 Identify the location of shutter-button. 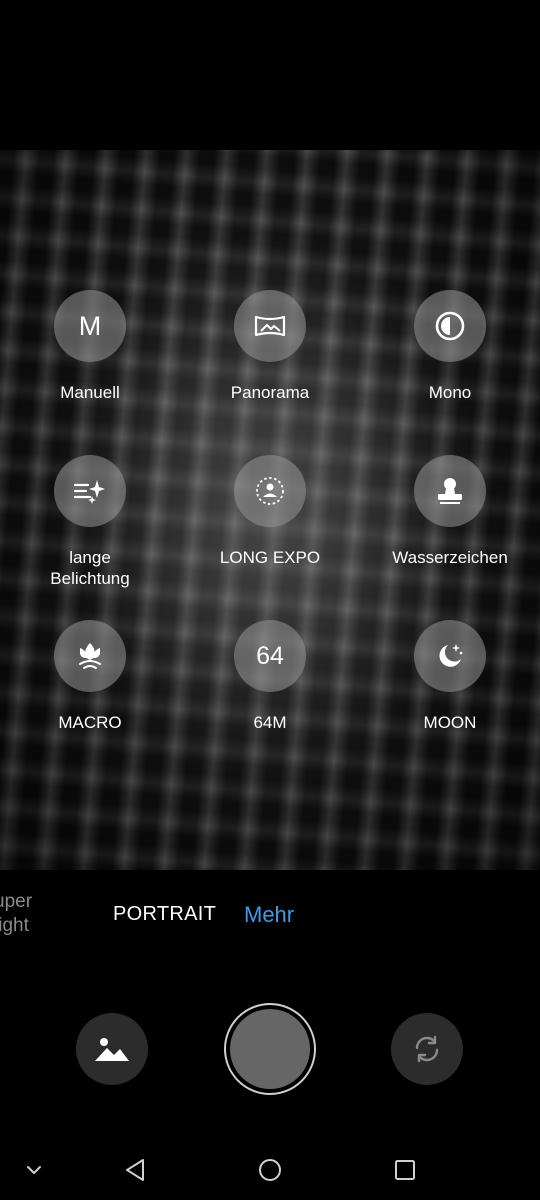
(270, 1049).